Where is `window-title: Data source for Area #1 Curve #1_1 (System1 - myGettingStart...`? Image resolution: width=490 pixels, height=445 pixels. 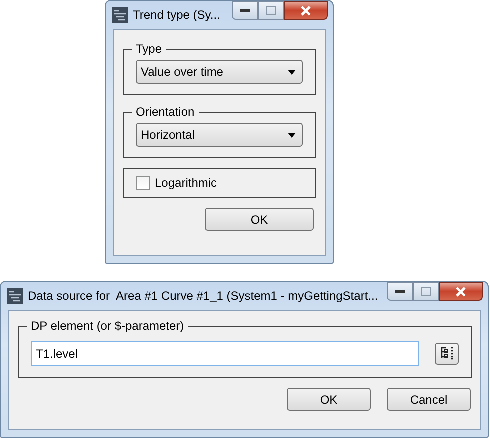
window-title: Data source for Area #1 Curve #1_1 (System1 - myGettingStart... is located at coordinates (203, 296).